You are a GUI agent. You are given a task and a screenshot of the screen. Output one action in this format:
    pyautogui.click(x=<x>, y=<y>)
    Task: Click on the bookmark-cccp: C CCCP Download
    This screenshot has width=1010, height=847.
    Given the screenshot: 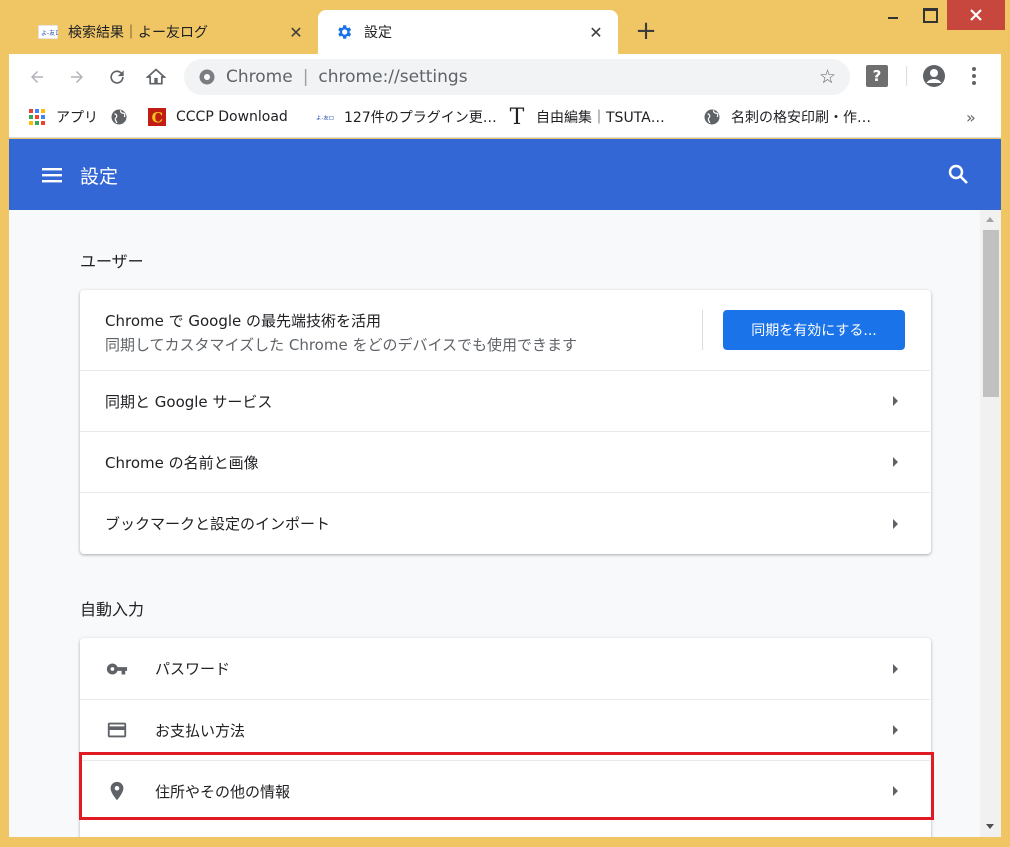 What is the action you would take?
    pyautogui.click(x=218, y=117)
    